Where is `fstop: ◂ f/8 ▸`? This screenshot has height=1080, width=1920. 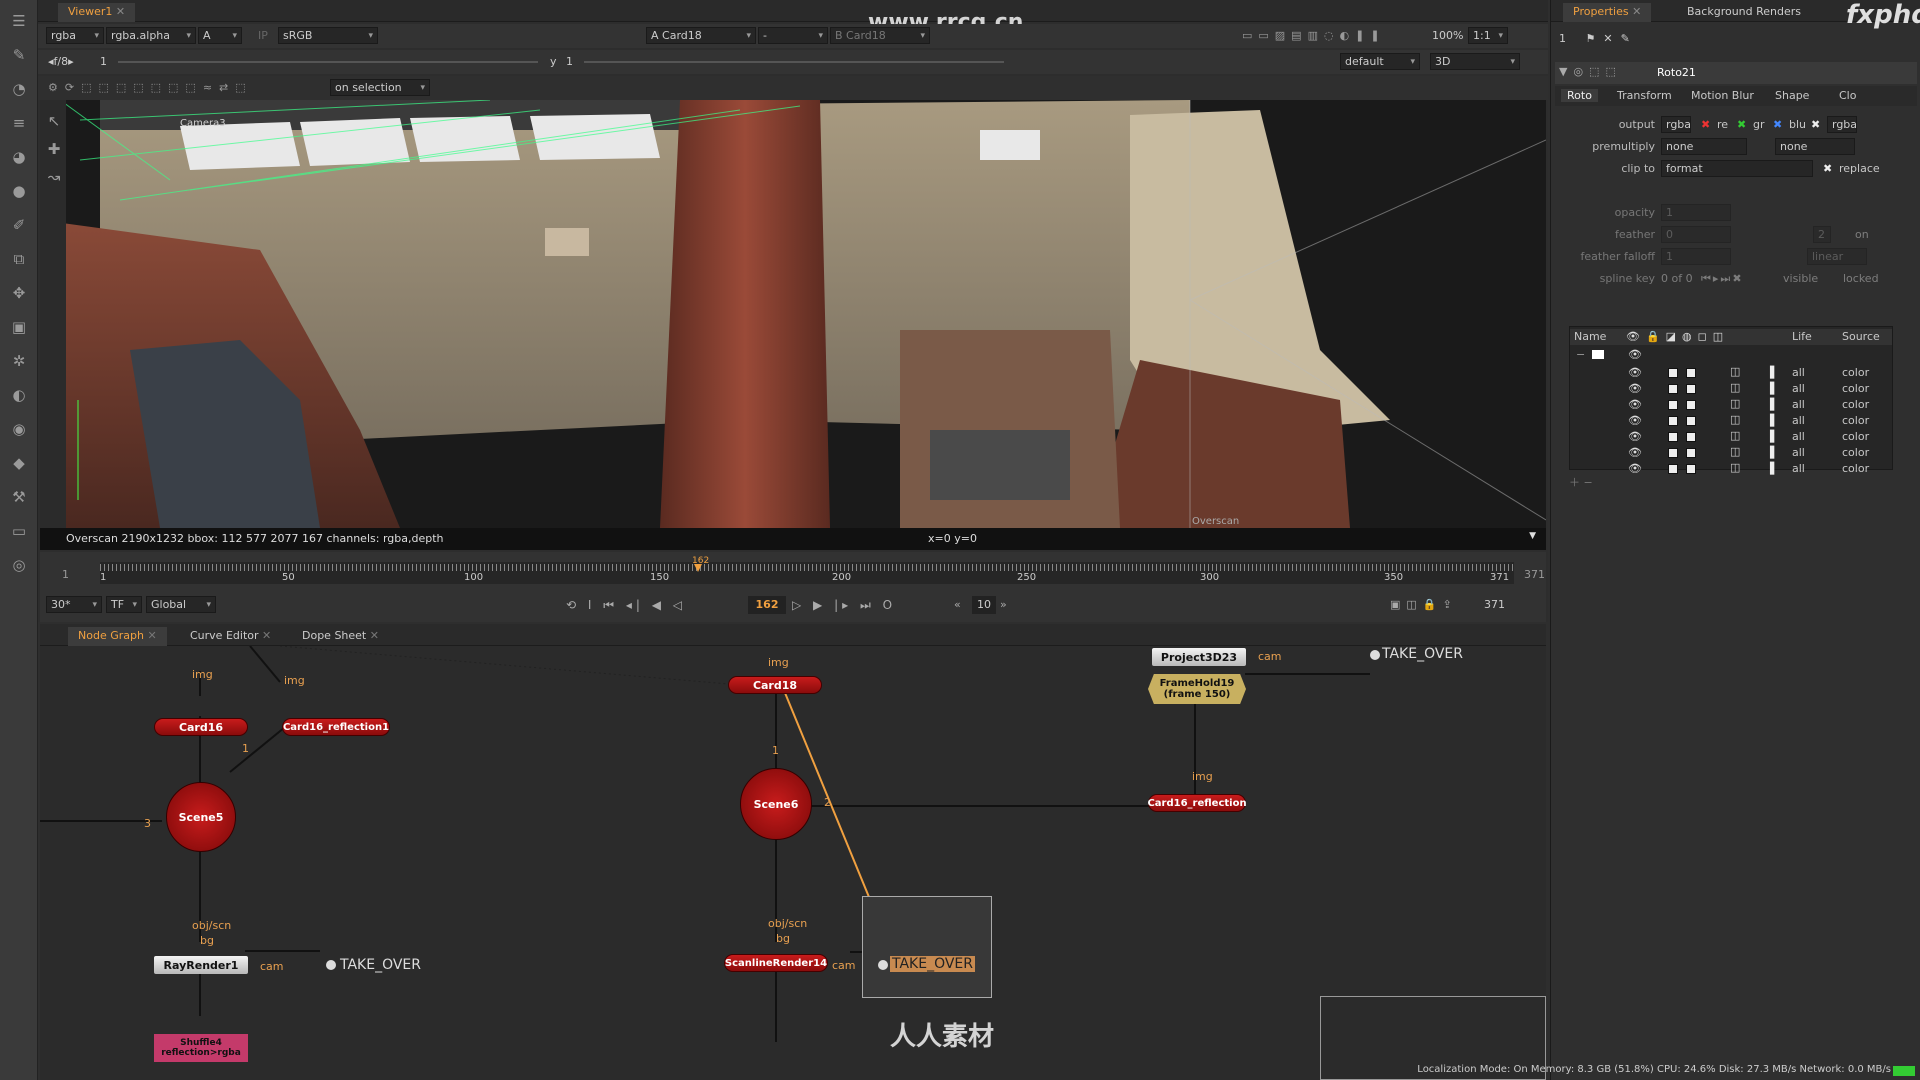
fstop: ◂ f/8 ▸ is located at coordinates (69, 61).